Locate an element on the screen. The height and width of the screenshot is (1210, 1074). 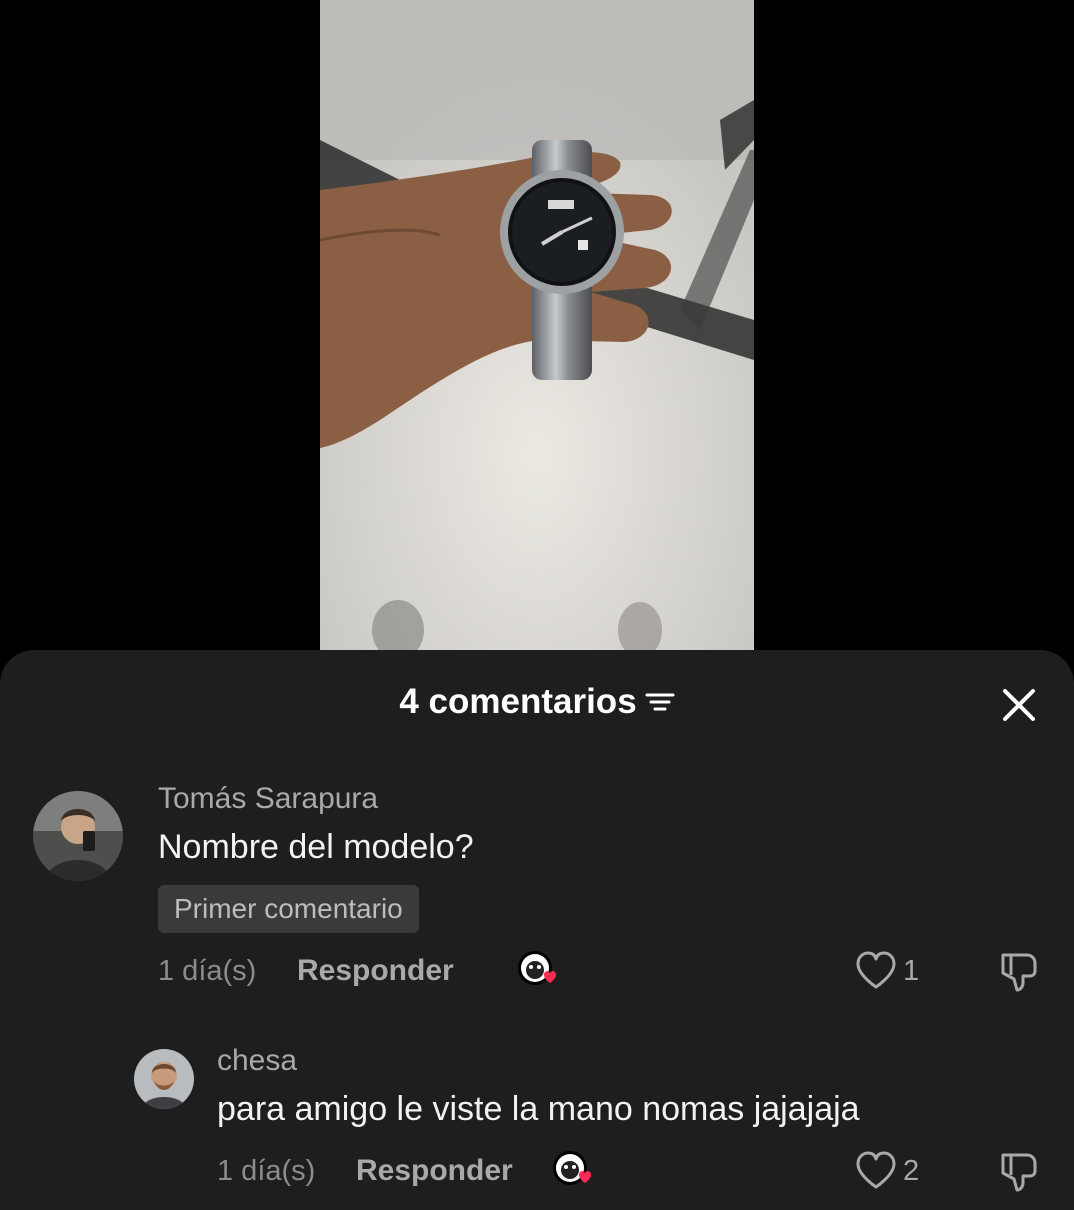
comment-username: chesa is located at coordinates (257, 1061).